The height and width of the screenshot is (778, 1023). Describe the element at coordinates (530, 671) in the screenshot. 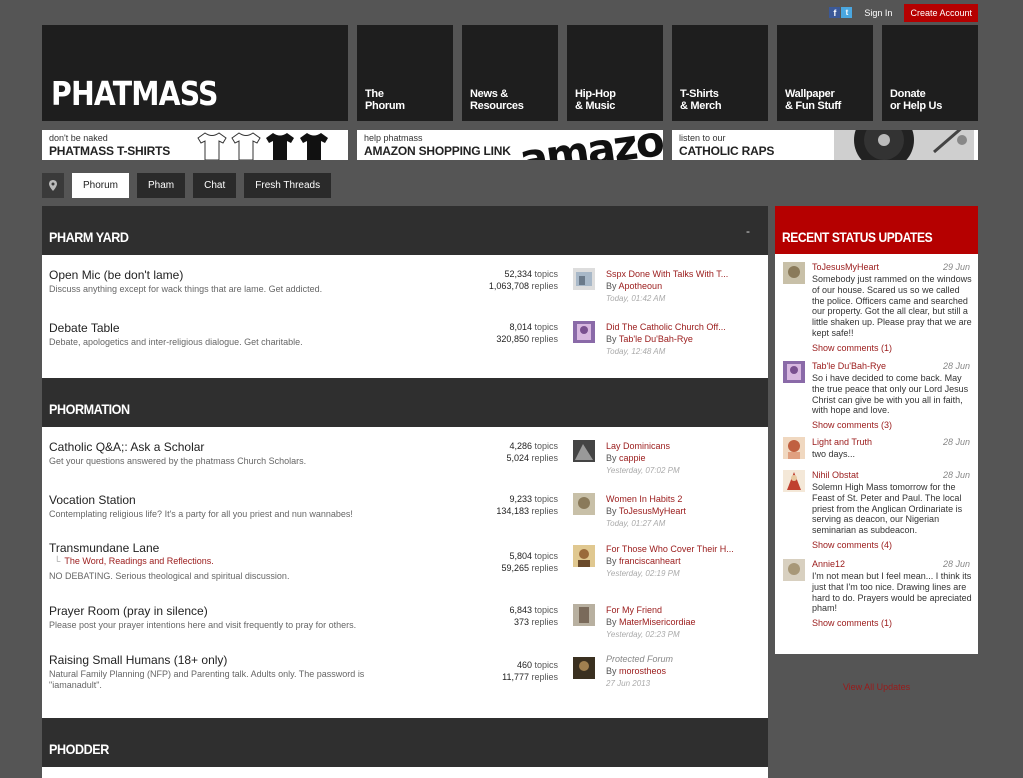

I see `forum-stats: 460 topics 11,777 replies` at that location.